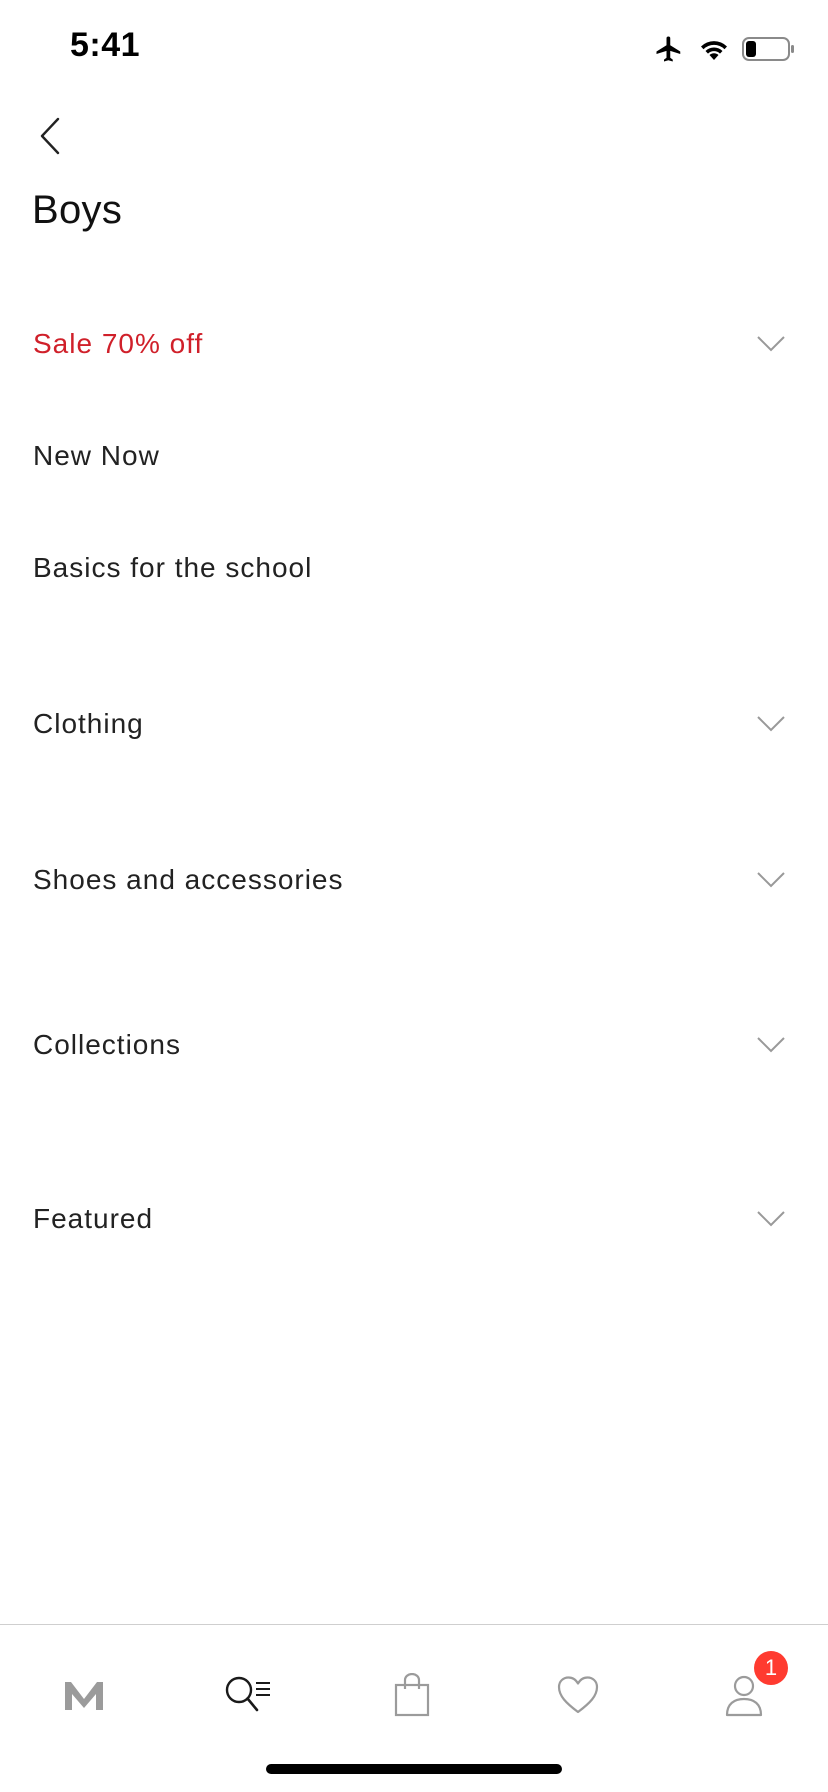  Describe the element at coordinates (769, 49) in the screenshot. I see `battery-icon` at that location.